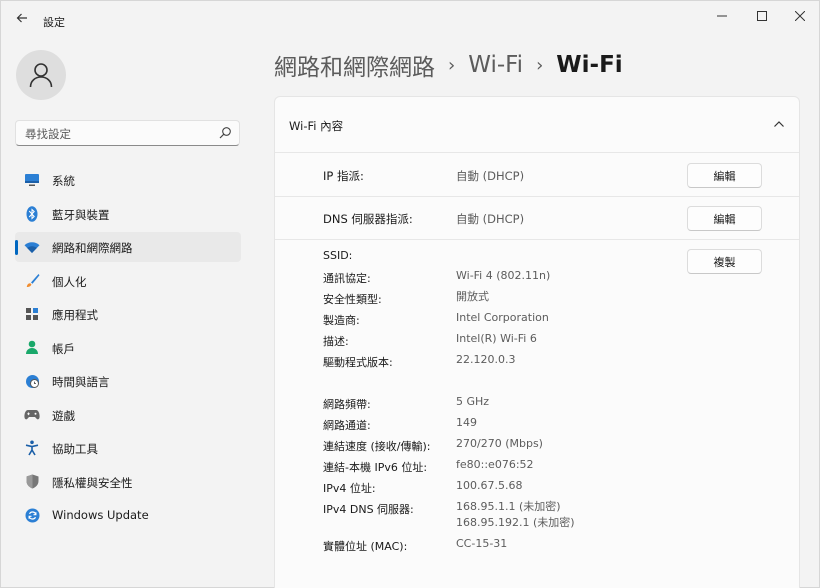  Describe the element at coordinates (375, 467) in the screenshot. I see `ipv6-label: 連結-本機 IPv6 位址:` at that location.